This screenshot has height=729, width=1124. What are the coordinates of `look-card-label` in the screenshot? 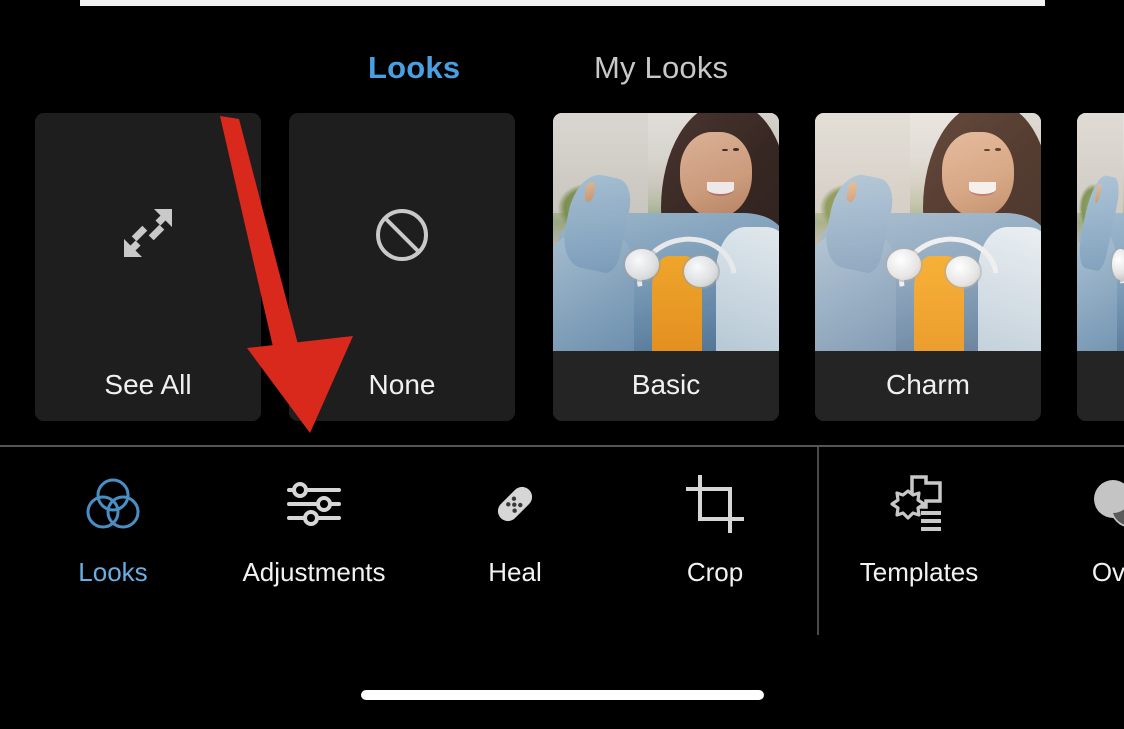 It's located at (1100, 386).